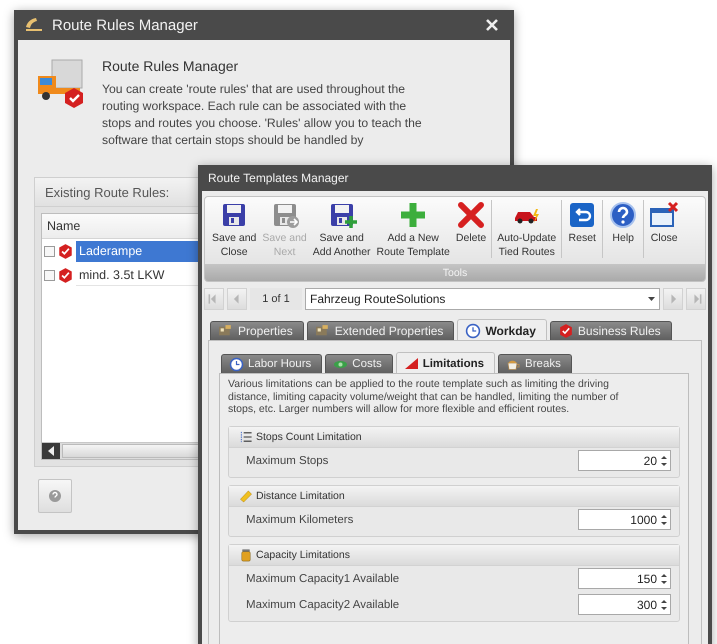 The width and height of the screenshot is (717, 644). What do you see at coordinates (492, 25) in the screenshot?
I see `close-icon` at bounding box center [492, 25].